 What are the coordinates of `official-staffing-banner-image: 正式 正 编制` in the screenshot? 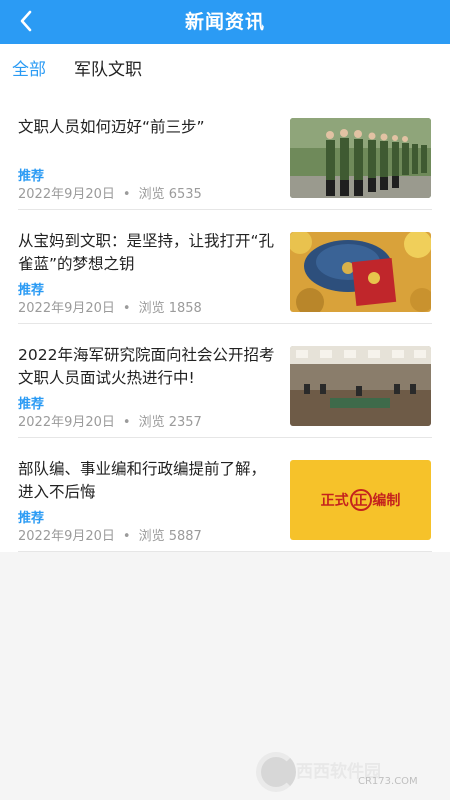 It's located at (360, 500).